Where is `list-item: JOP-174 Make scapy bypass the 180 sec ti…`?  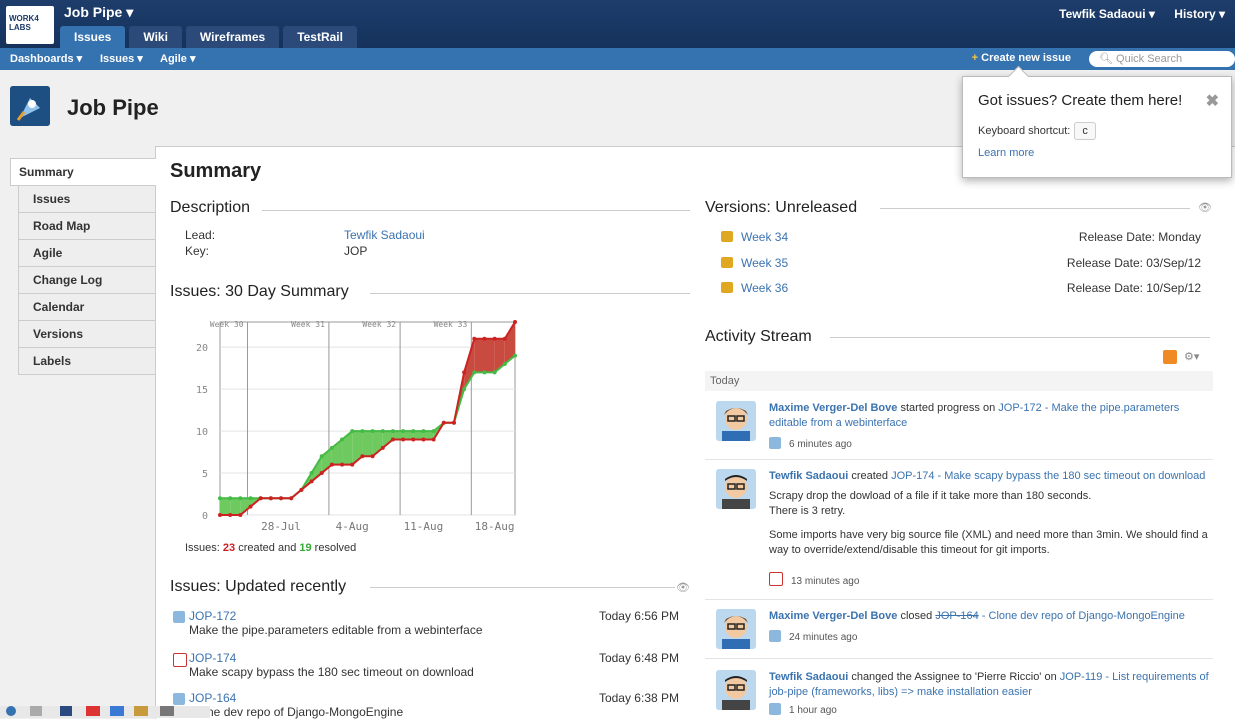
list-item: JOP-174 Make scapy bypass the 180 sec ti… is located at coordinates (426, 665).